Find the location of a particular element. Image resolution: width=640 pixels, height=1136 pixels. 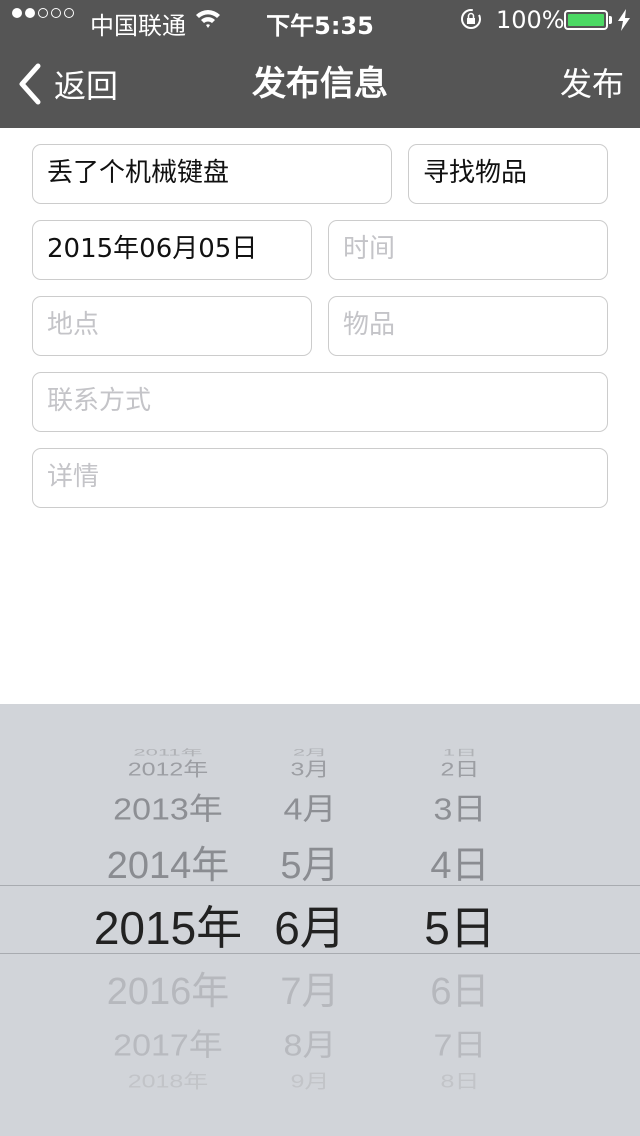

picker-year-item: 2016年 is located at coordinates (168, 992).